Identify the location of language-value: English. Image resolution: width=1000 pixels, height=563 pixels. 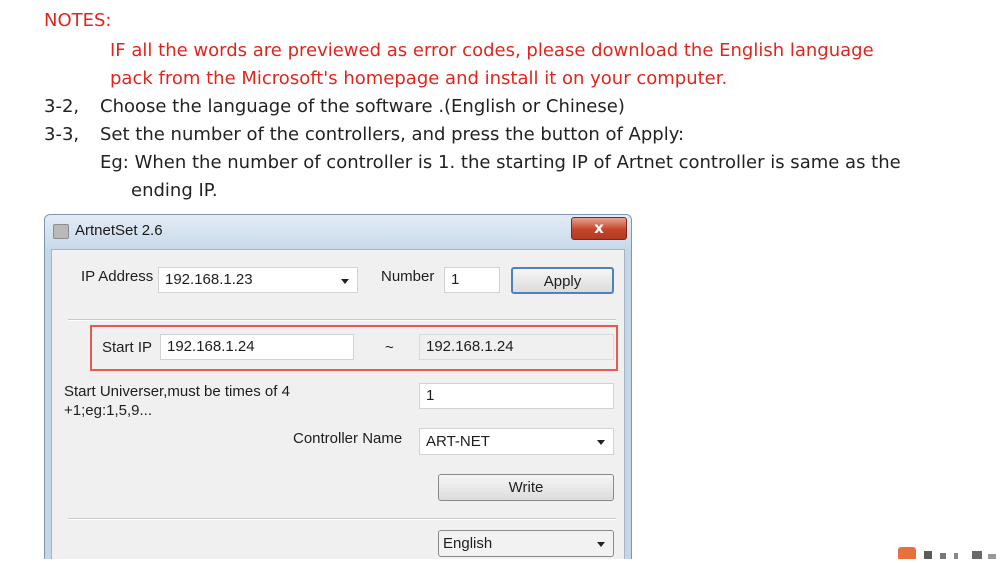
(468, 543).